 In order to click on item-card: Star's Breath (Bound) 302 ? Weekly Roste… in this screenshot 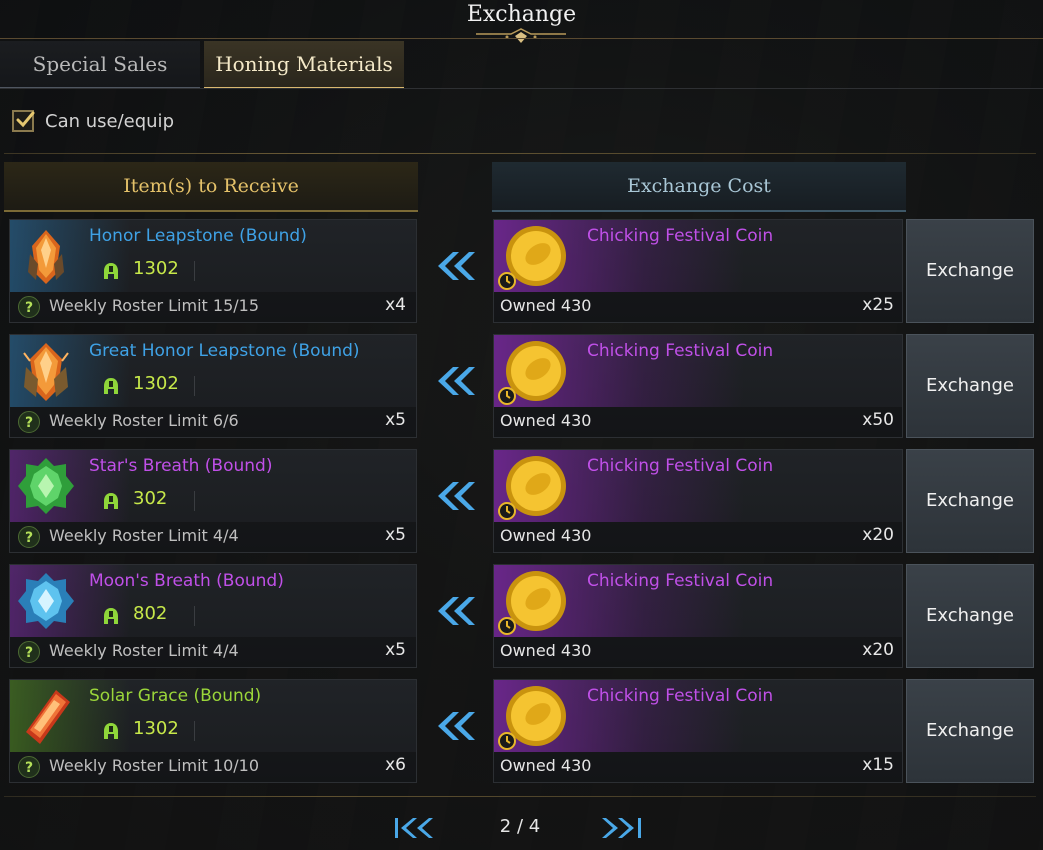, I will do `click(213, 501)`.